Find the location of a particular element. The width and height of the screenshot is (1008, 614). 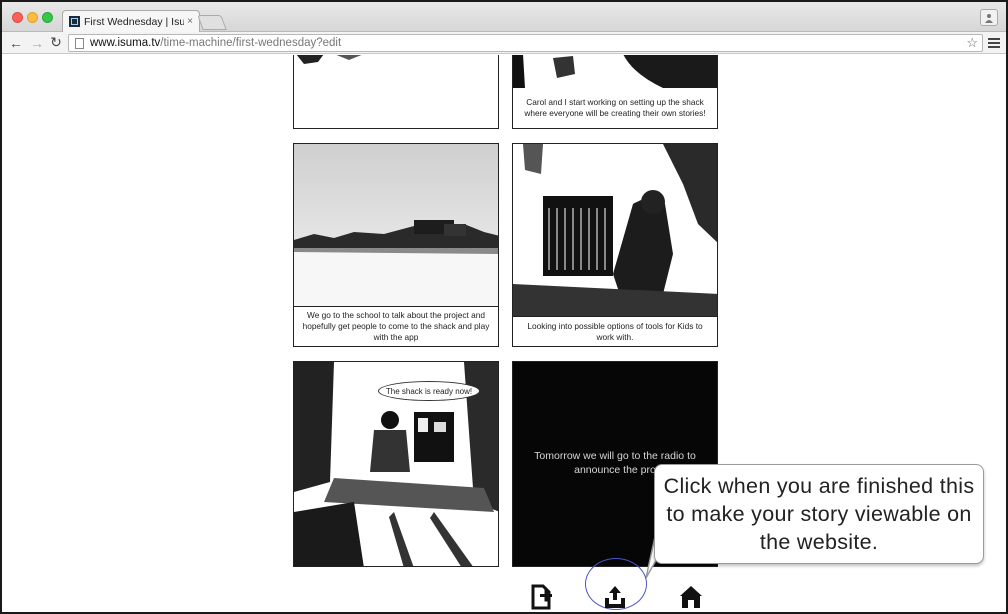

tab-title: First Wednesday | IsumaTV is located at coordinates (134, 21).